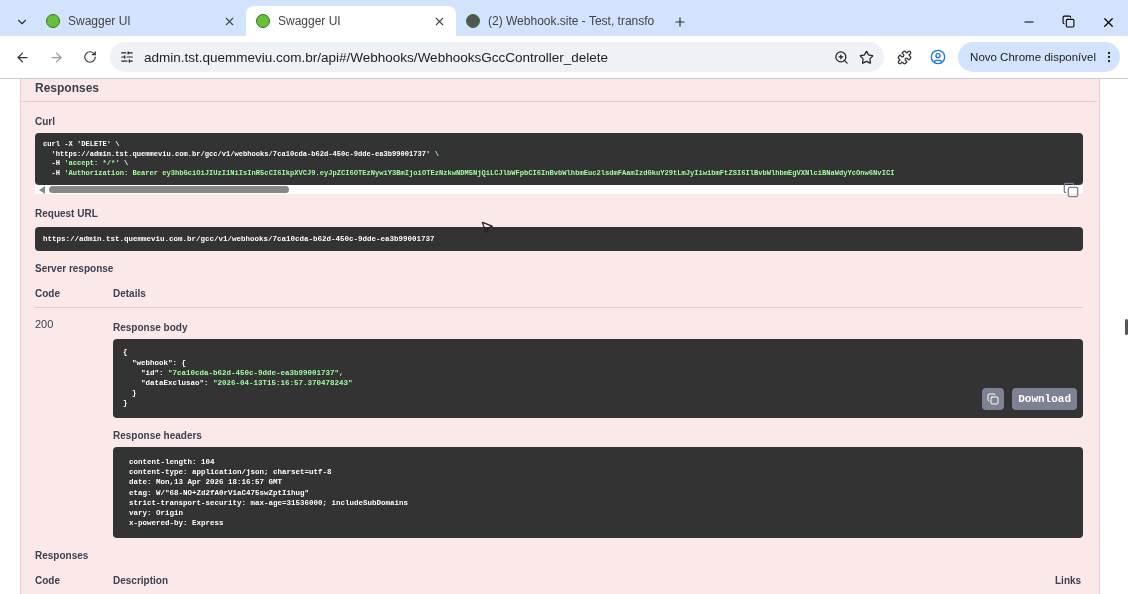 This screenshot has height=594, width=1128. Describe the element at coordinates (45, 121) in the screenshot. I see `curl-label: Curl` at that location.